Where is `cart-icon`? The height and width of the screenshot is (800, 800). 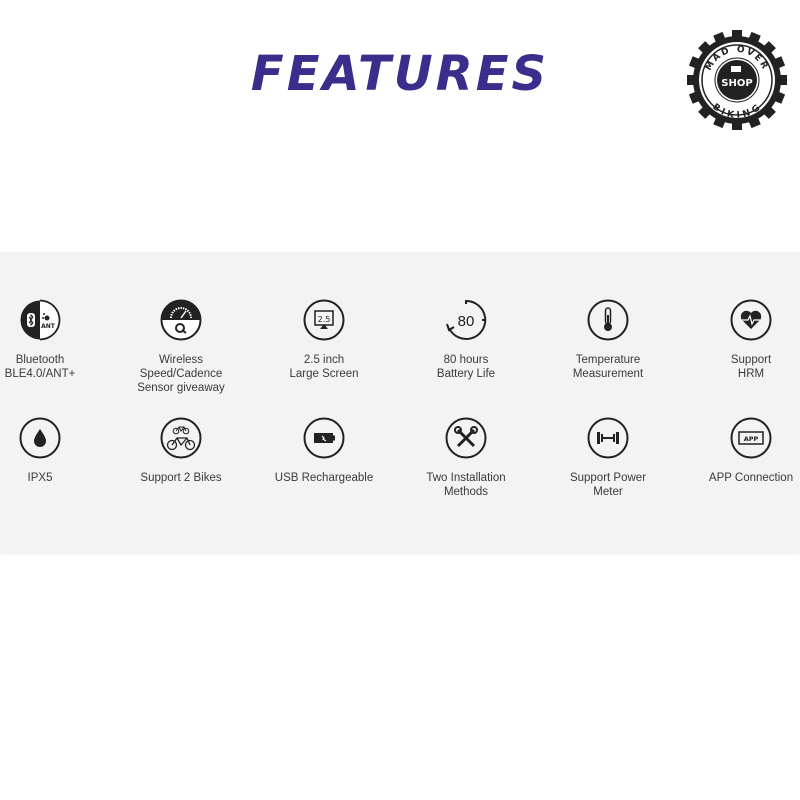
cart-icon is located at coordinates (736, 69).